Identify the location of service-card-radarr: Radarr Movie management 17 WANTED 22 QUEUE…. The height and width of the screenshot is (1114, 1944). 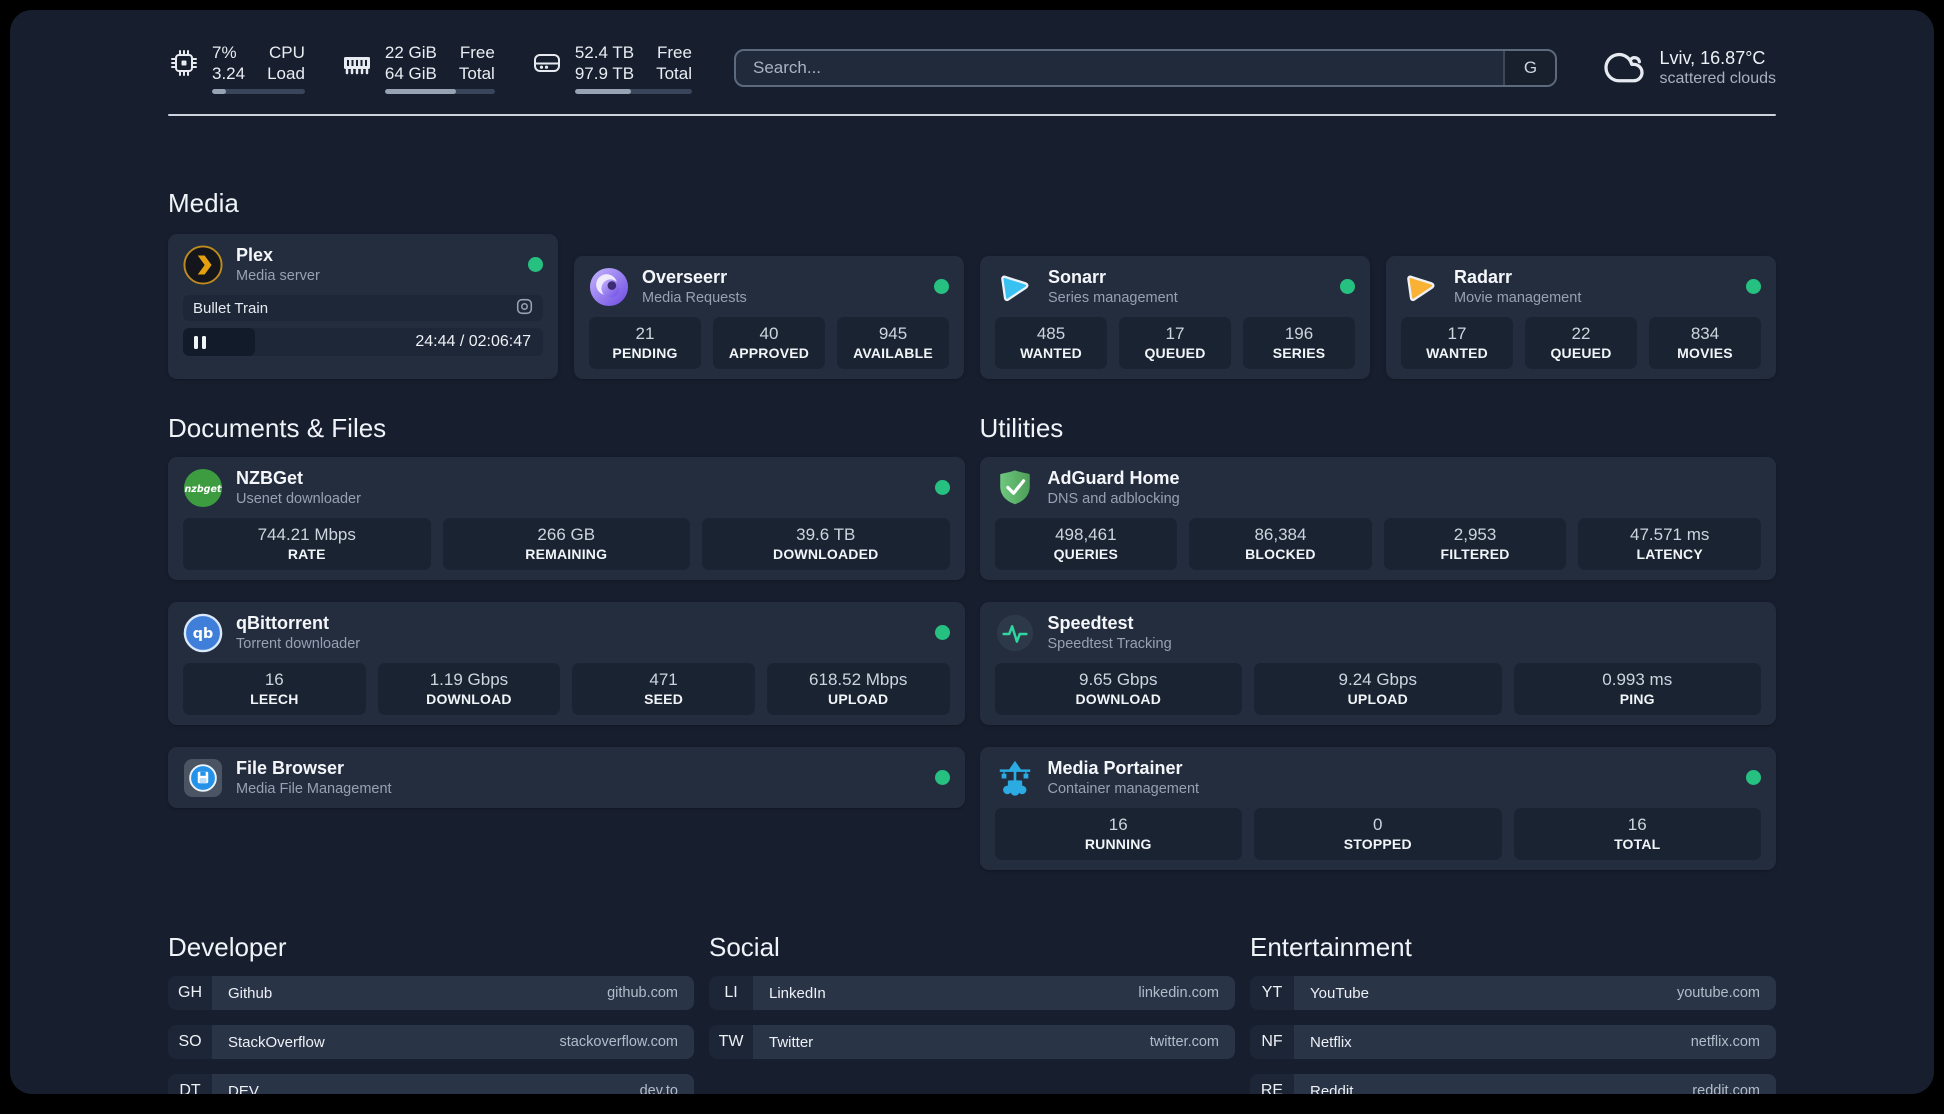
(1581, 317).